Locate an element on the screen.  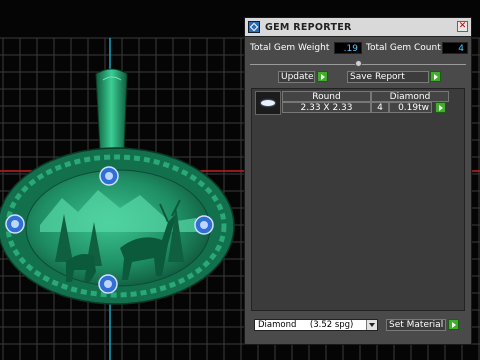
total-gem-weight-value: .19 is located at coordinates (348, 48).